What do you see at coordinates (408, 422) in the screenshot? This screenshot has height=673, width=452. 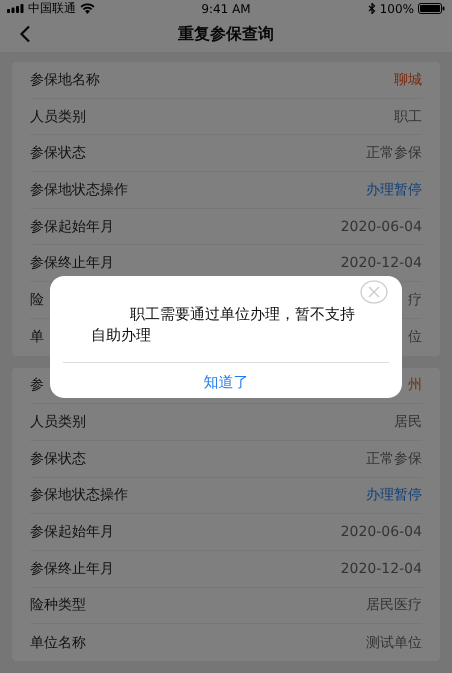 I see `field-value: 居民` at bounding box center [408, 422].